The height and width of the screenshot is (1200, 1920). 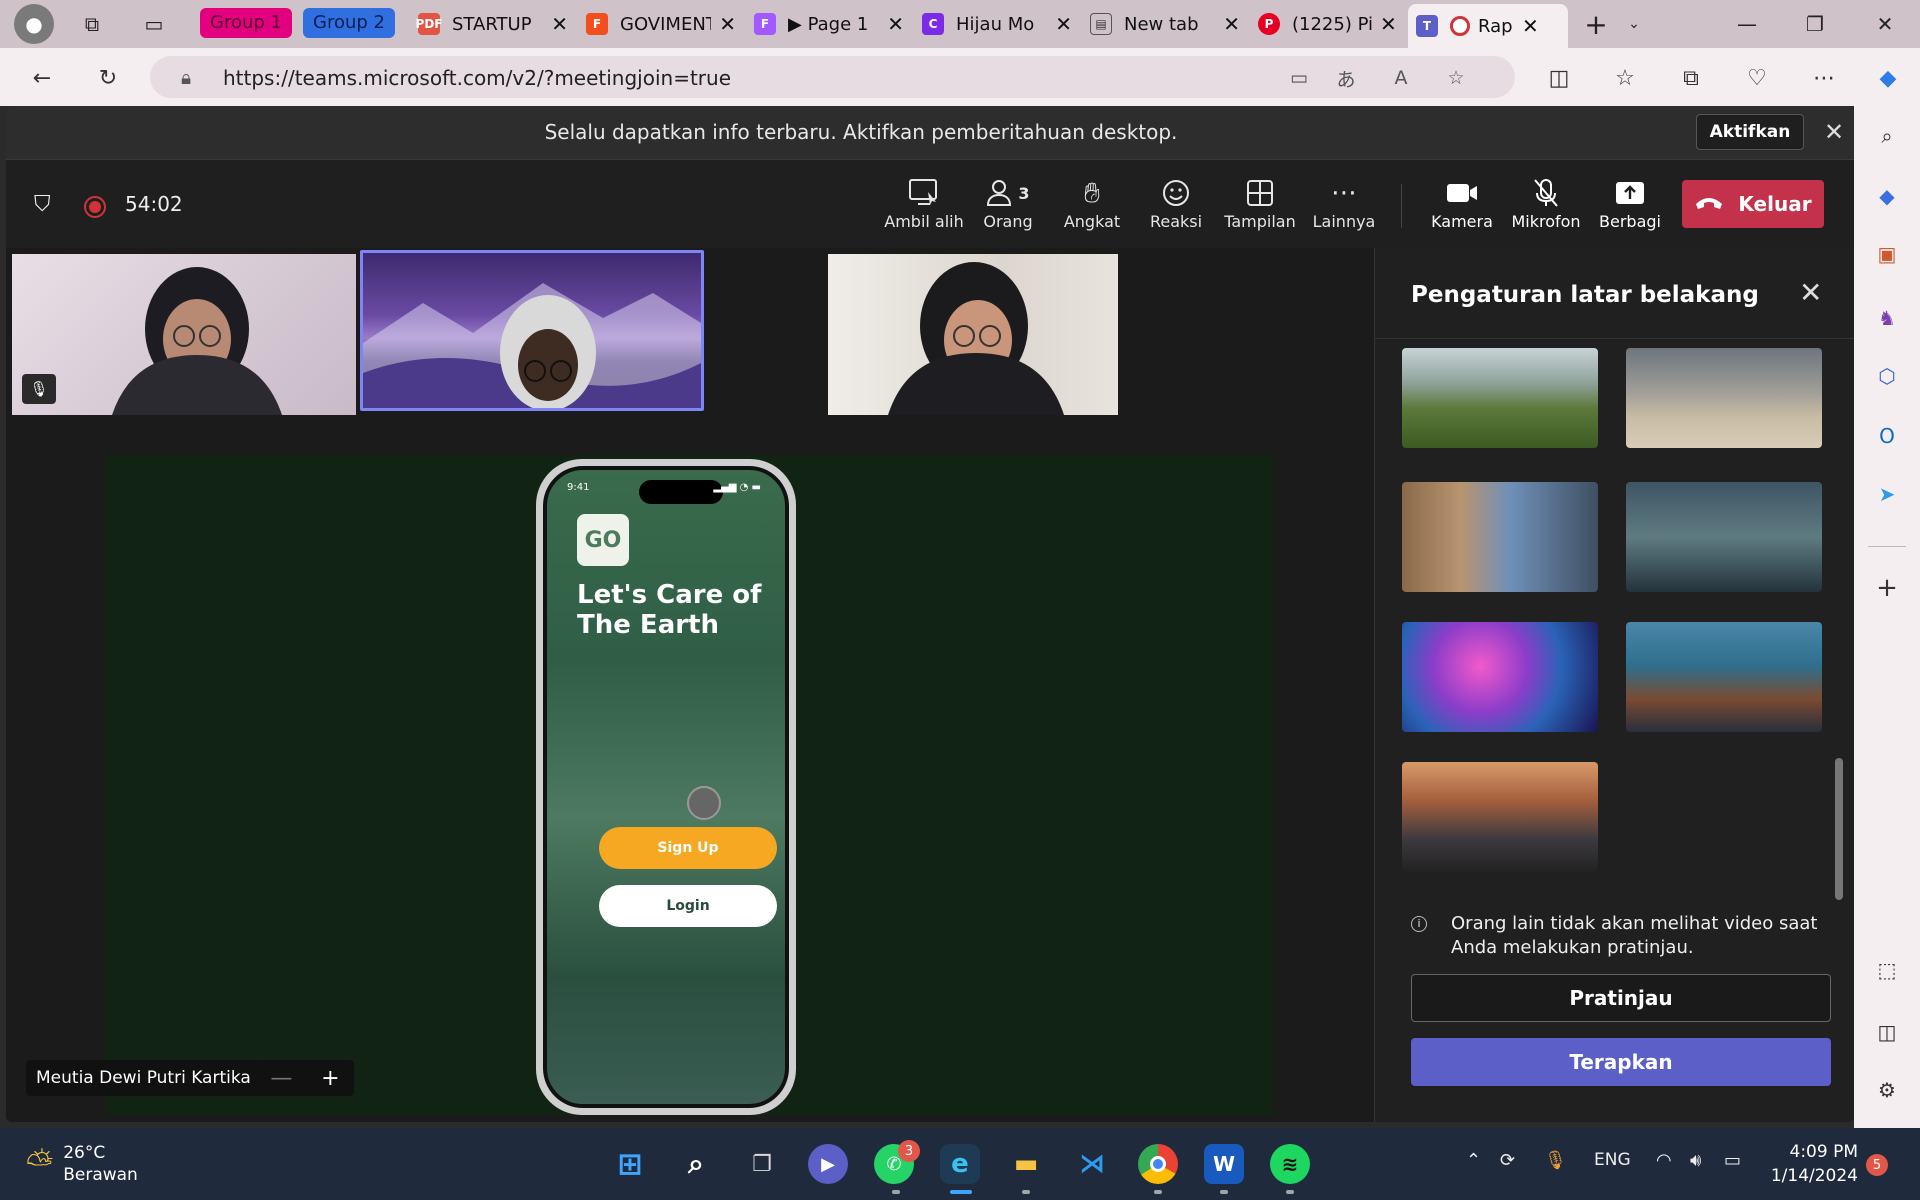 What do you see at coordinates (1260, 207) in the screenshot?
I see `view-button: Tampilan` at bounding box center [1260, 207].